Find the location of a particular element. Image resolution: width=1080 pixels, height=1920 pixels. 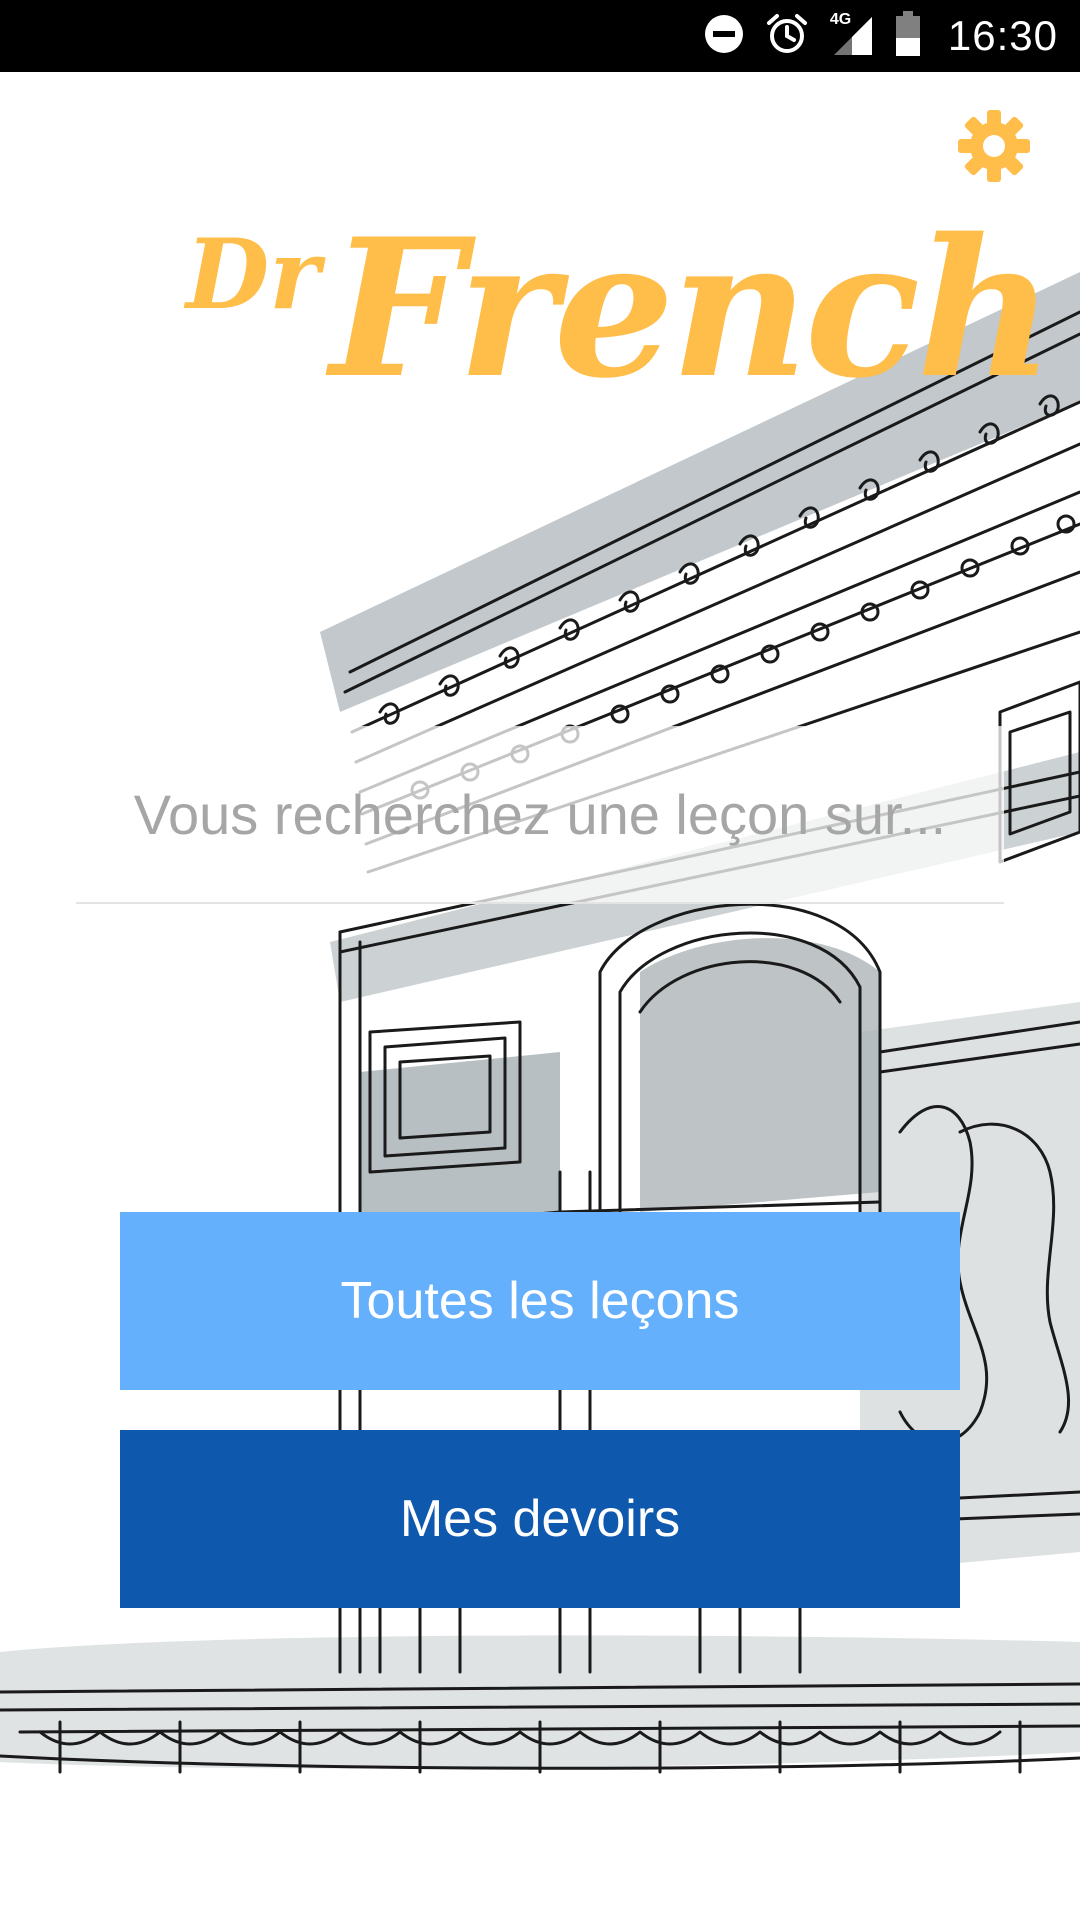

battery-icon is located at coordinates (908, 36).